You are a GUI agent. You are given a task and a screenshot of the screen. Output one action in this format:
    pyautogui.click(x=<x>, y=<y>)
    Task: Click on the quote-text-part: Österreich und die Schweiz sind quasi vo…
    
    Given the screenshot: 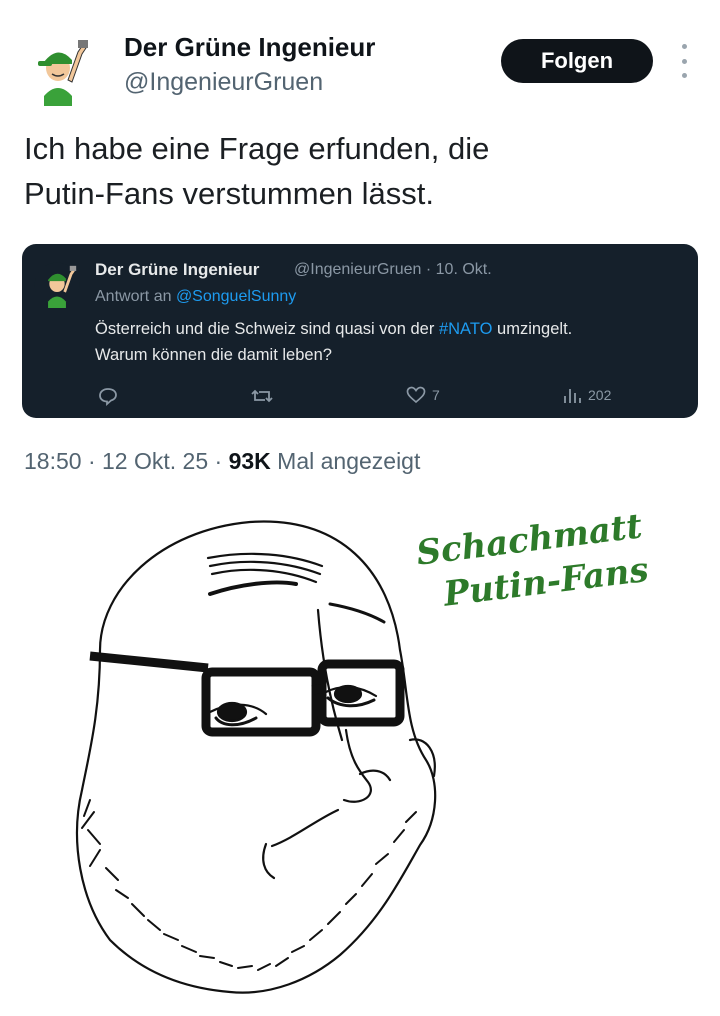 What is the action you would take?
    pyautogui.click(x=265, y=329)
    